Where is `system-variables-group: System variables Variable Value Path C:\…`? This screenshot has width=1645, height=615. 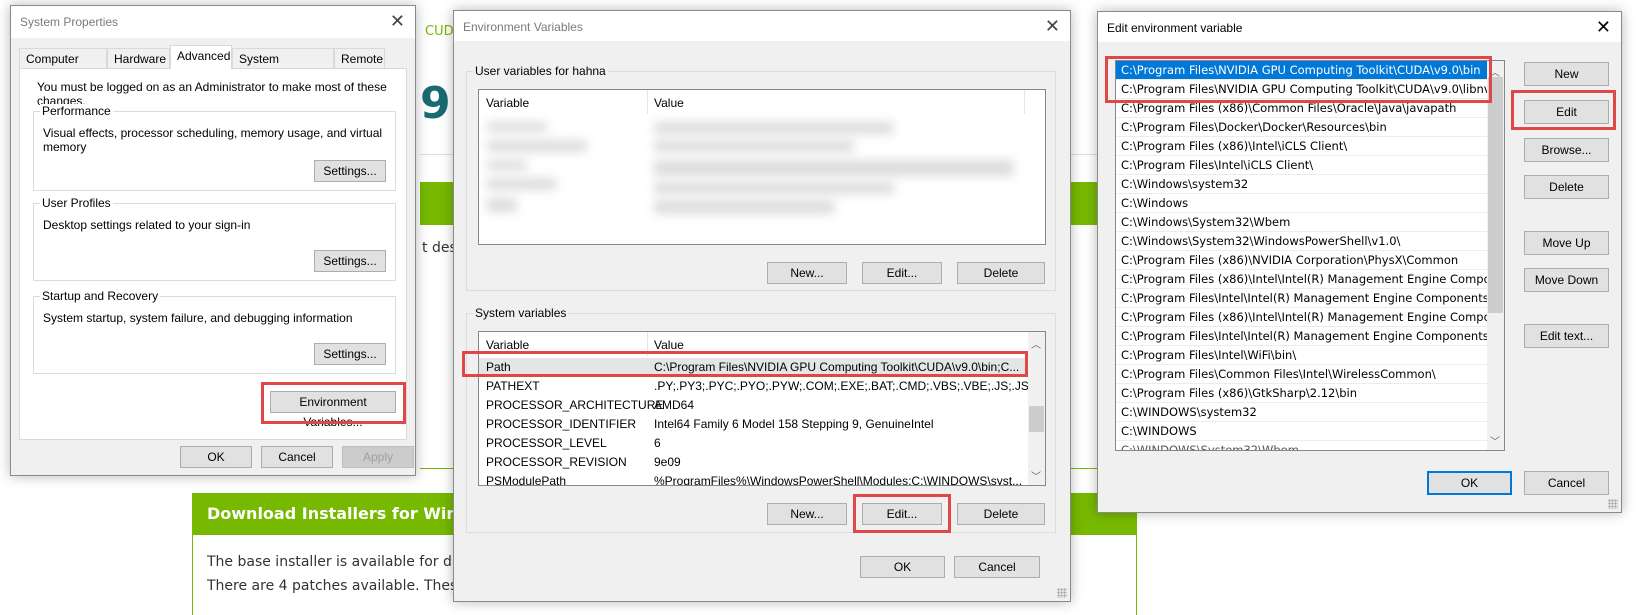
system-variables-group: System variables Variable Value Path C:\… is located at coordinates (759, 419).